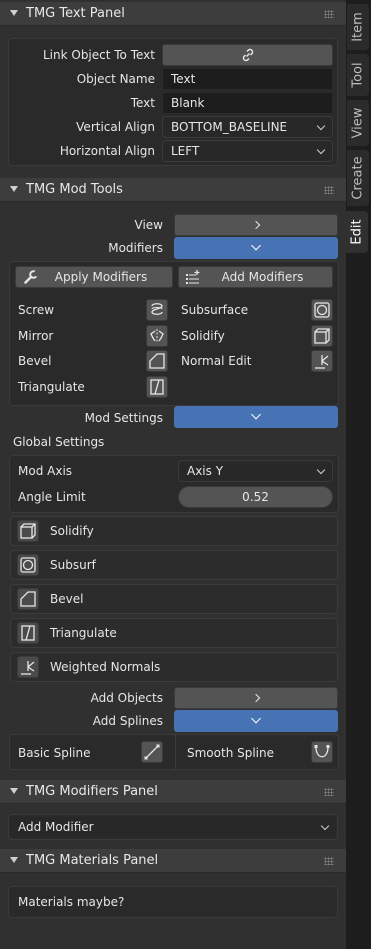  I want to click on angle-limit-label: Angle Limit, so click(52, 497).